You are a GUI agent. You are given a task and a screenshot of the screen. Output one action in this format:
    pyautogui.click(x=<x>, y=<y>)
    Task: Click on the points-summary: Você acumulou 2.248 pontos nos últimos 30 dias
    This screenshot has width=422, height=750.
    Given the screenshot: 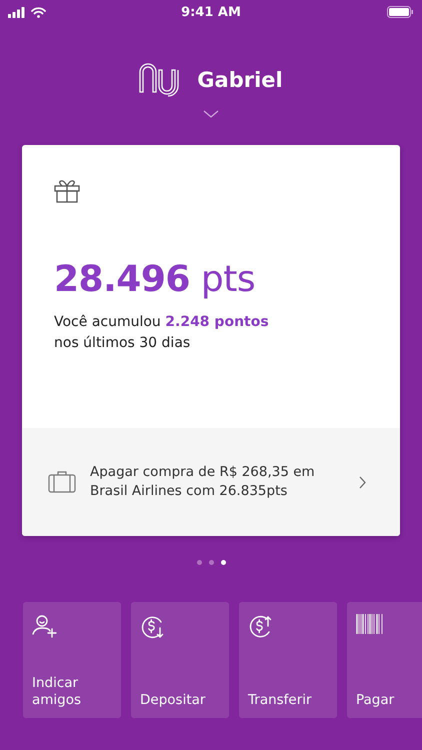 What is the action you would take?
    pyautogui.click(x=162, y=333)
    